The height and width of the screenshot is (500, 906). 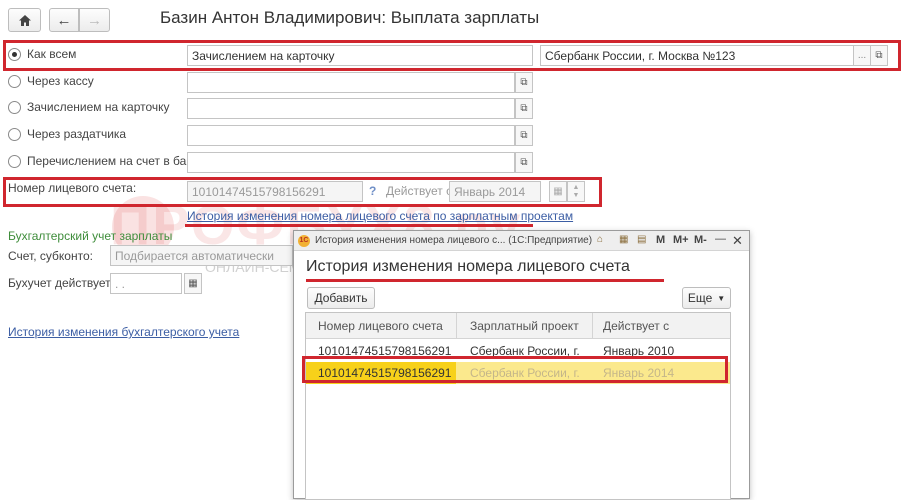 I want to click on calendar-icon: ▦, so click(x=193, y=283).